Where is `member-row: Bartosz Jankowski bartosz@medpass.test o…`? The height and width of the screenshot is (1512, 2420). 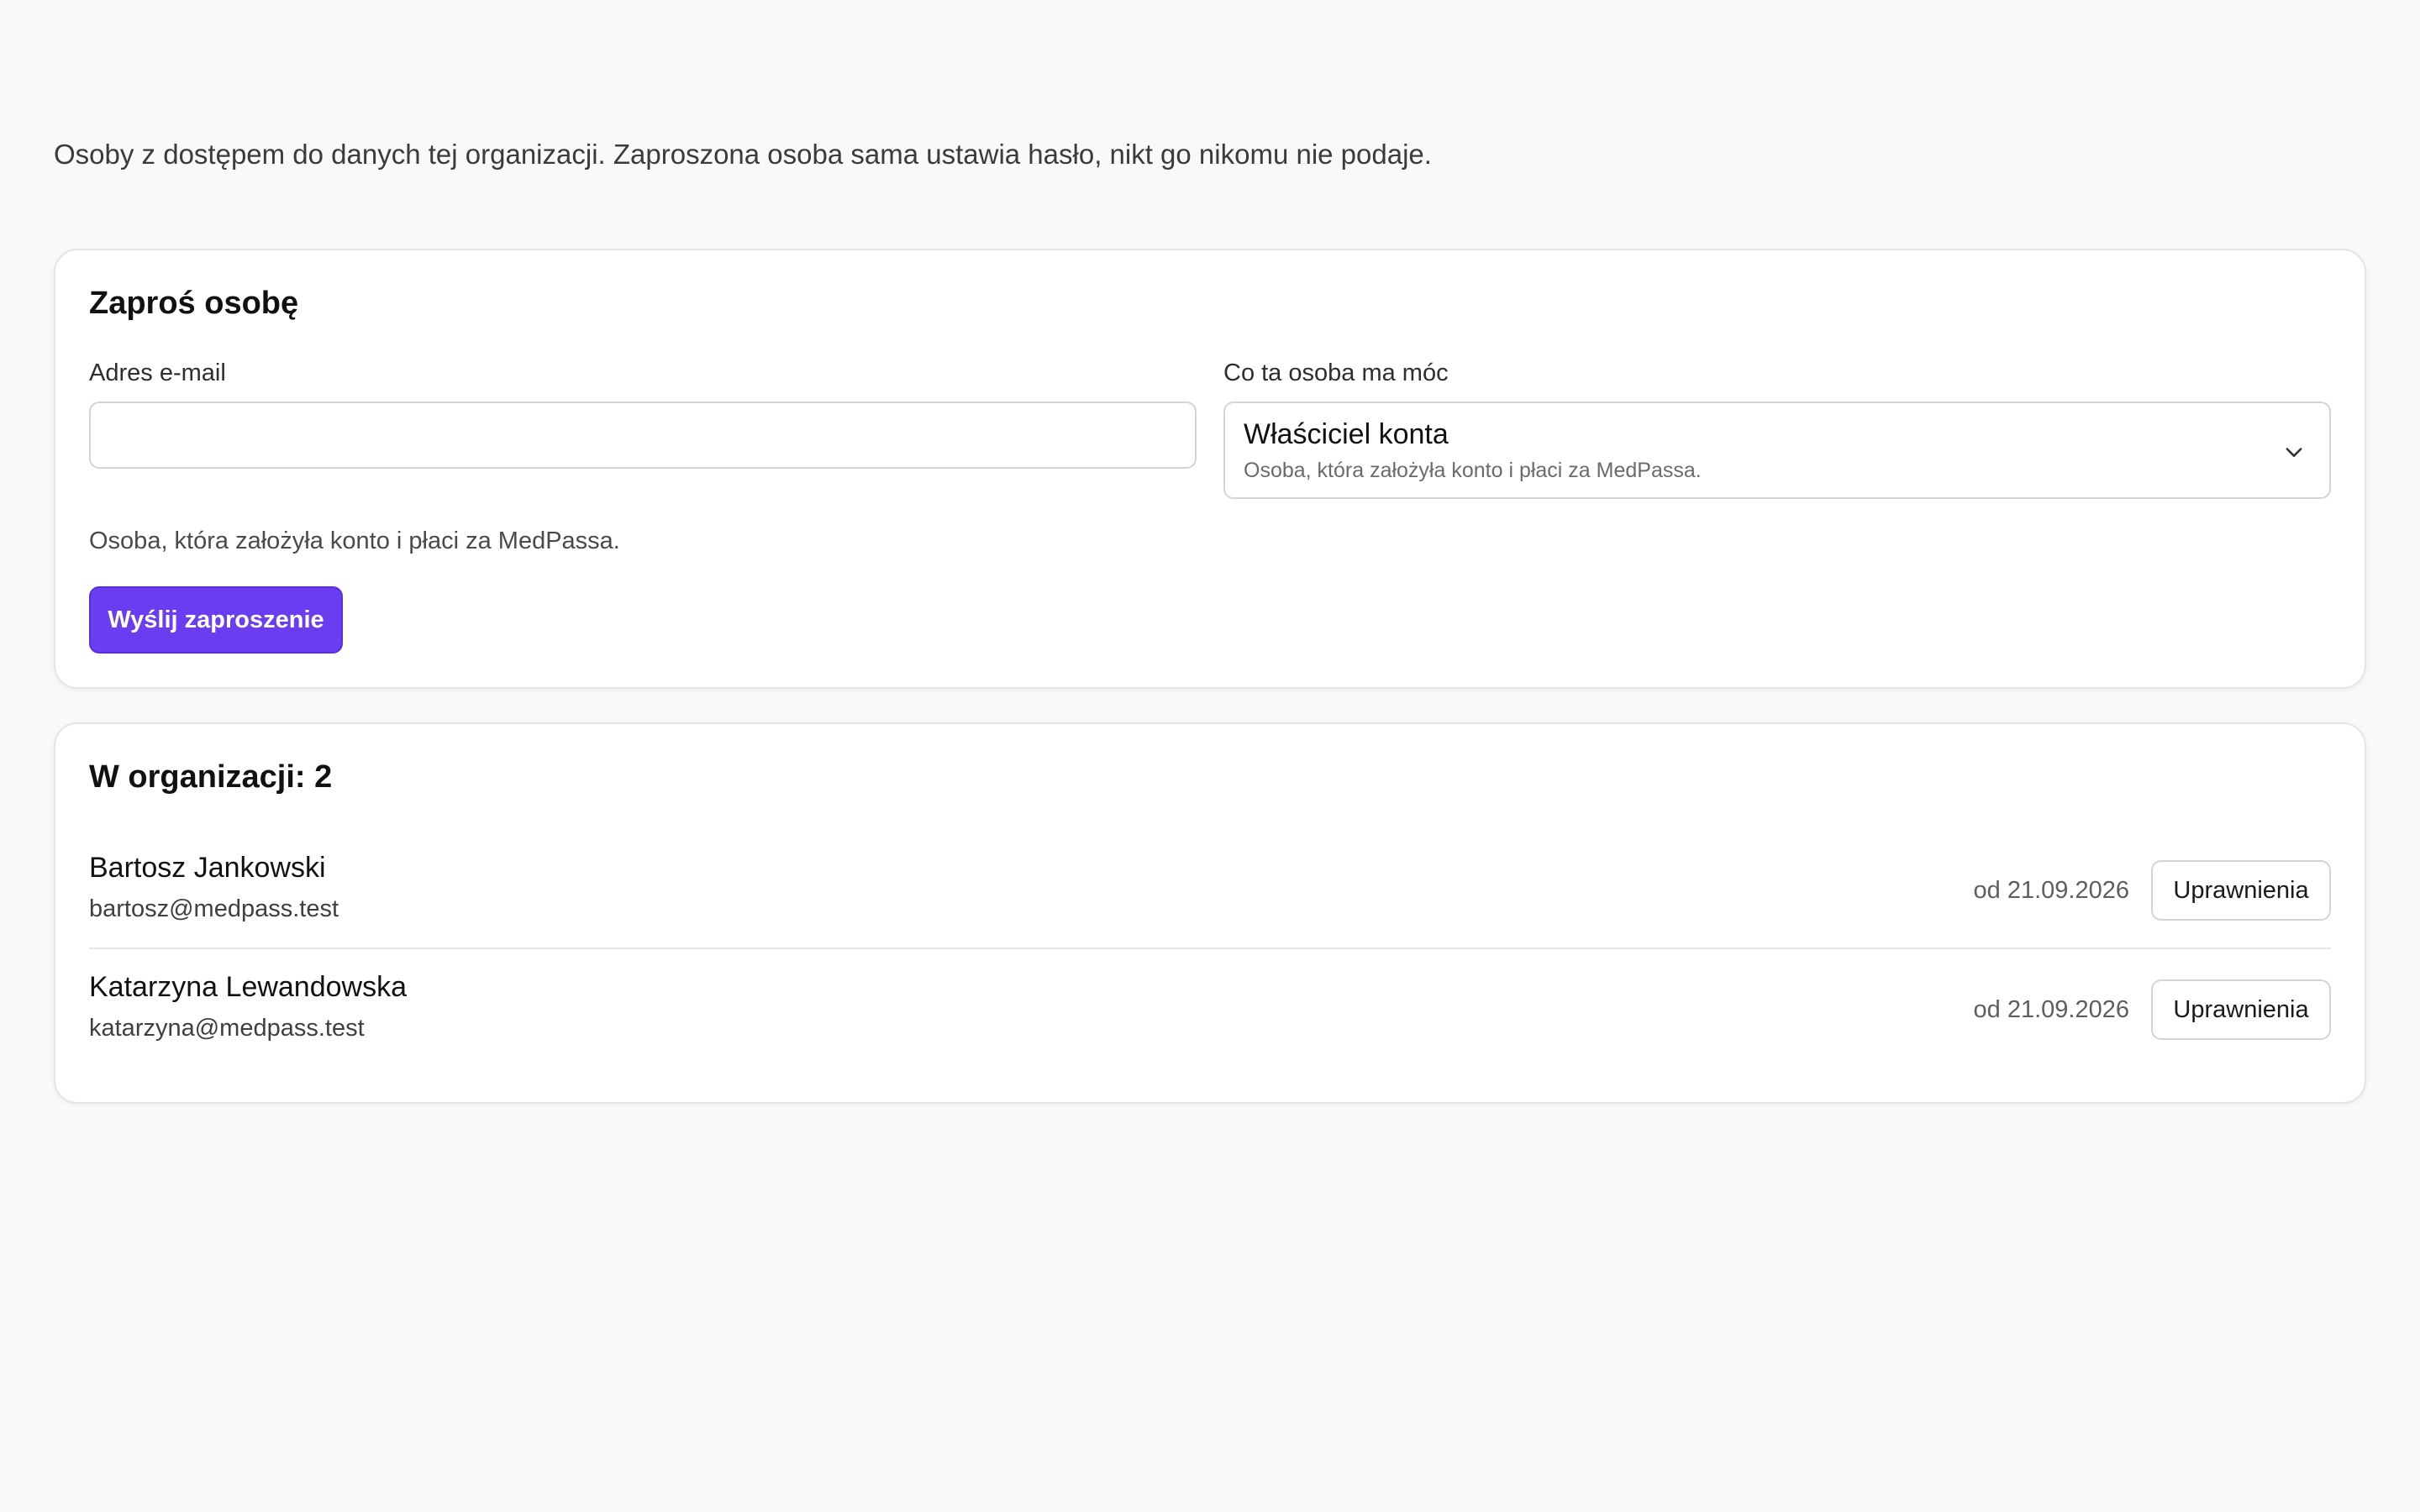 member-row: Bartosz Jankowski bartosz@medpass.test o… is located at coordinates (1210, 890).